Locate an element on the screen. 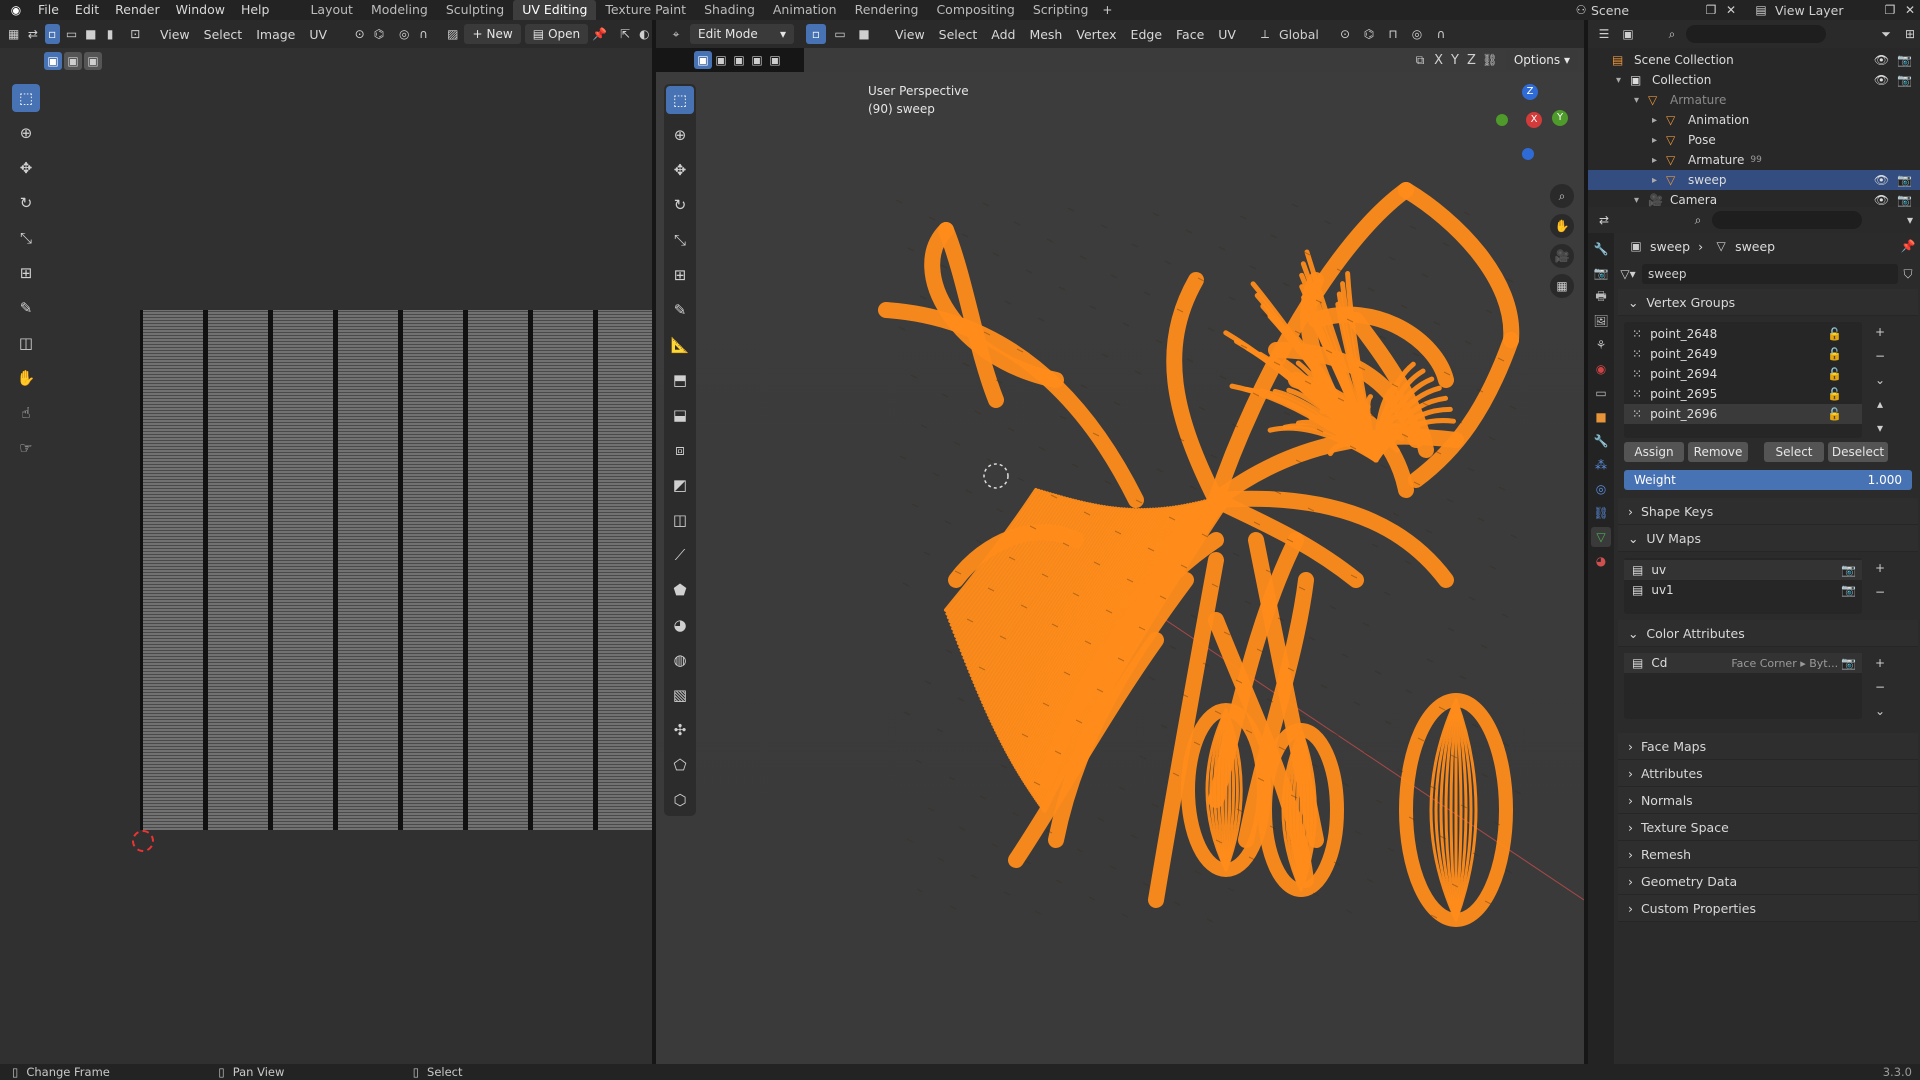 The height and width of the screenshot is (1080, 1920). vp-select-subtract-icon: ▣ is located at coordinates (739, 60).